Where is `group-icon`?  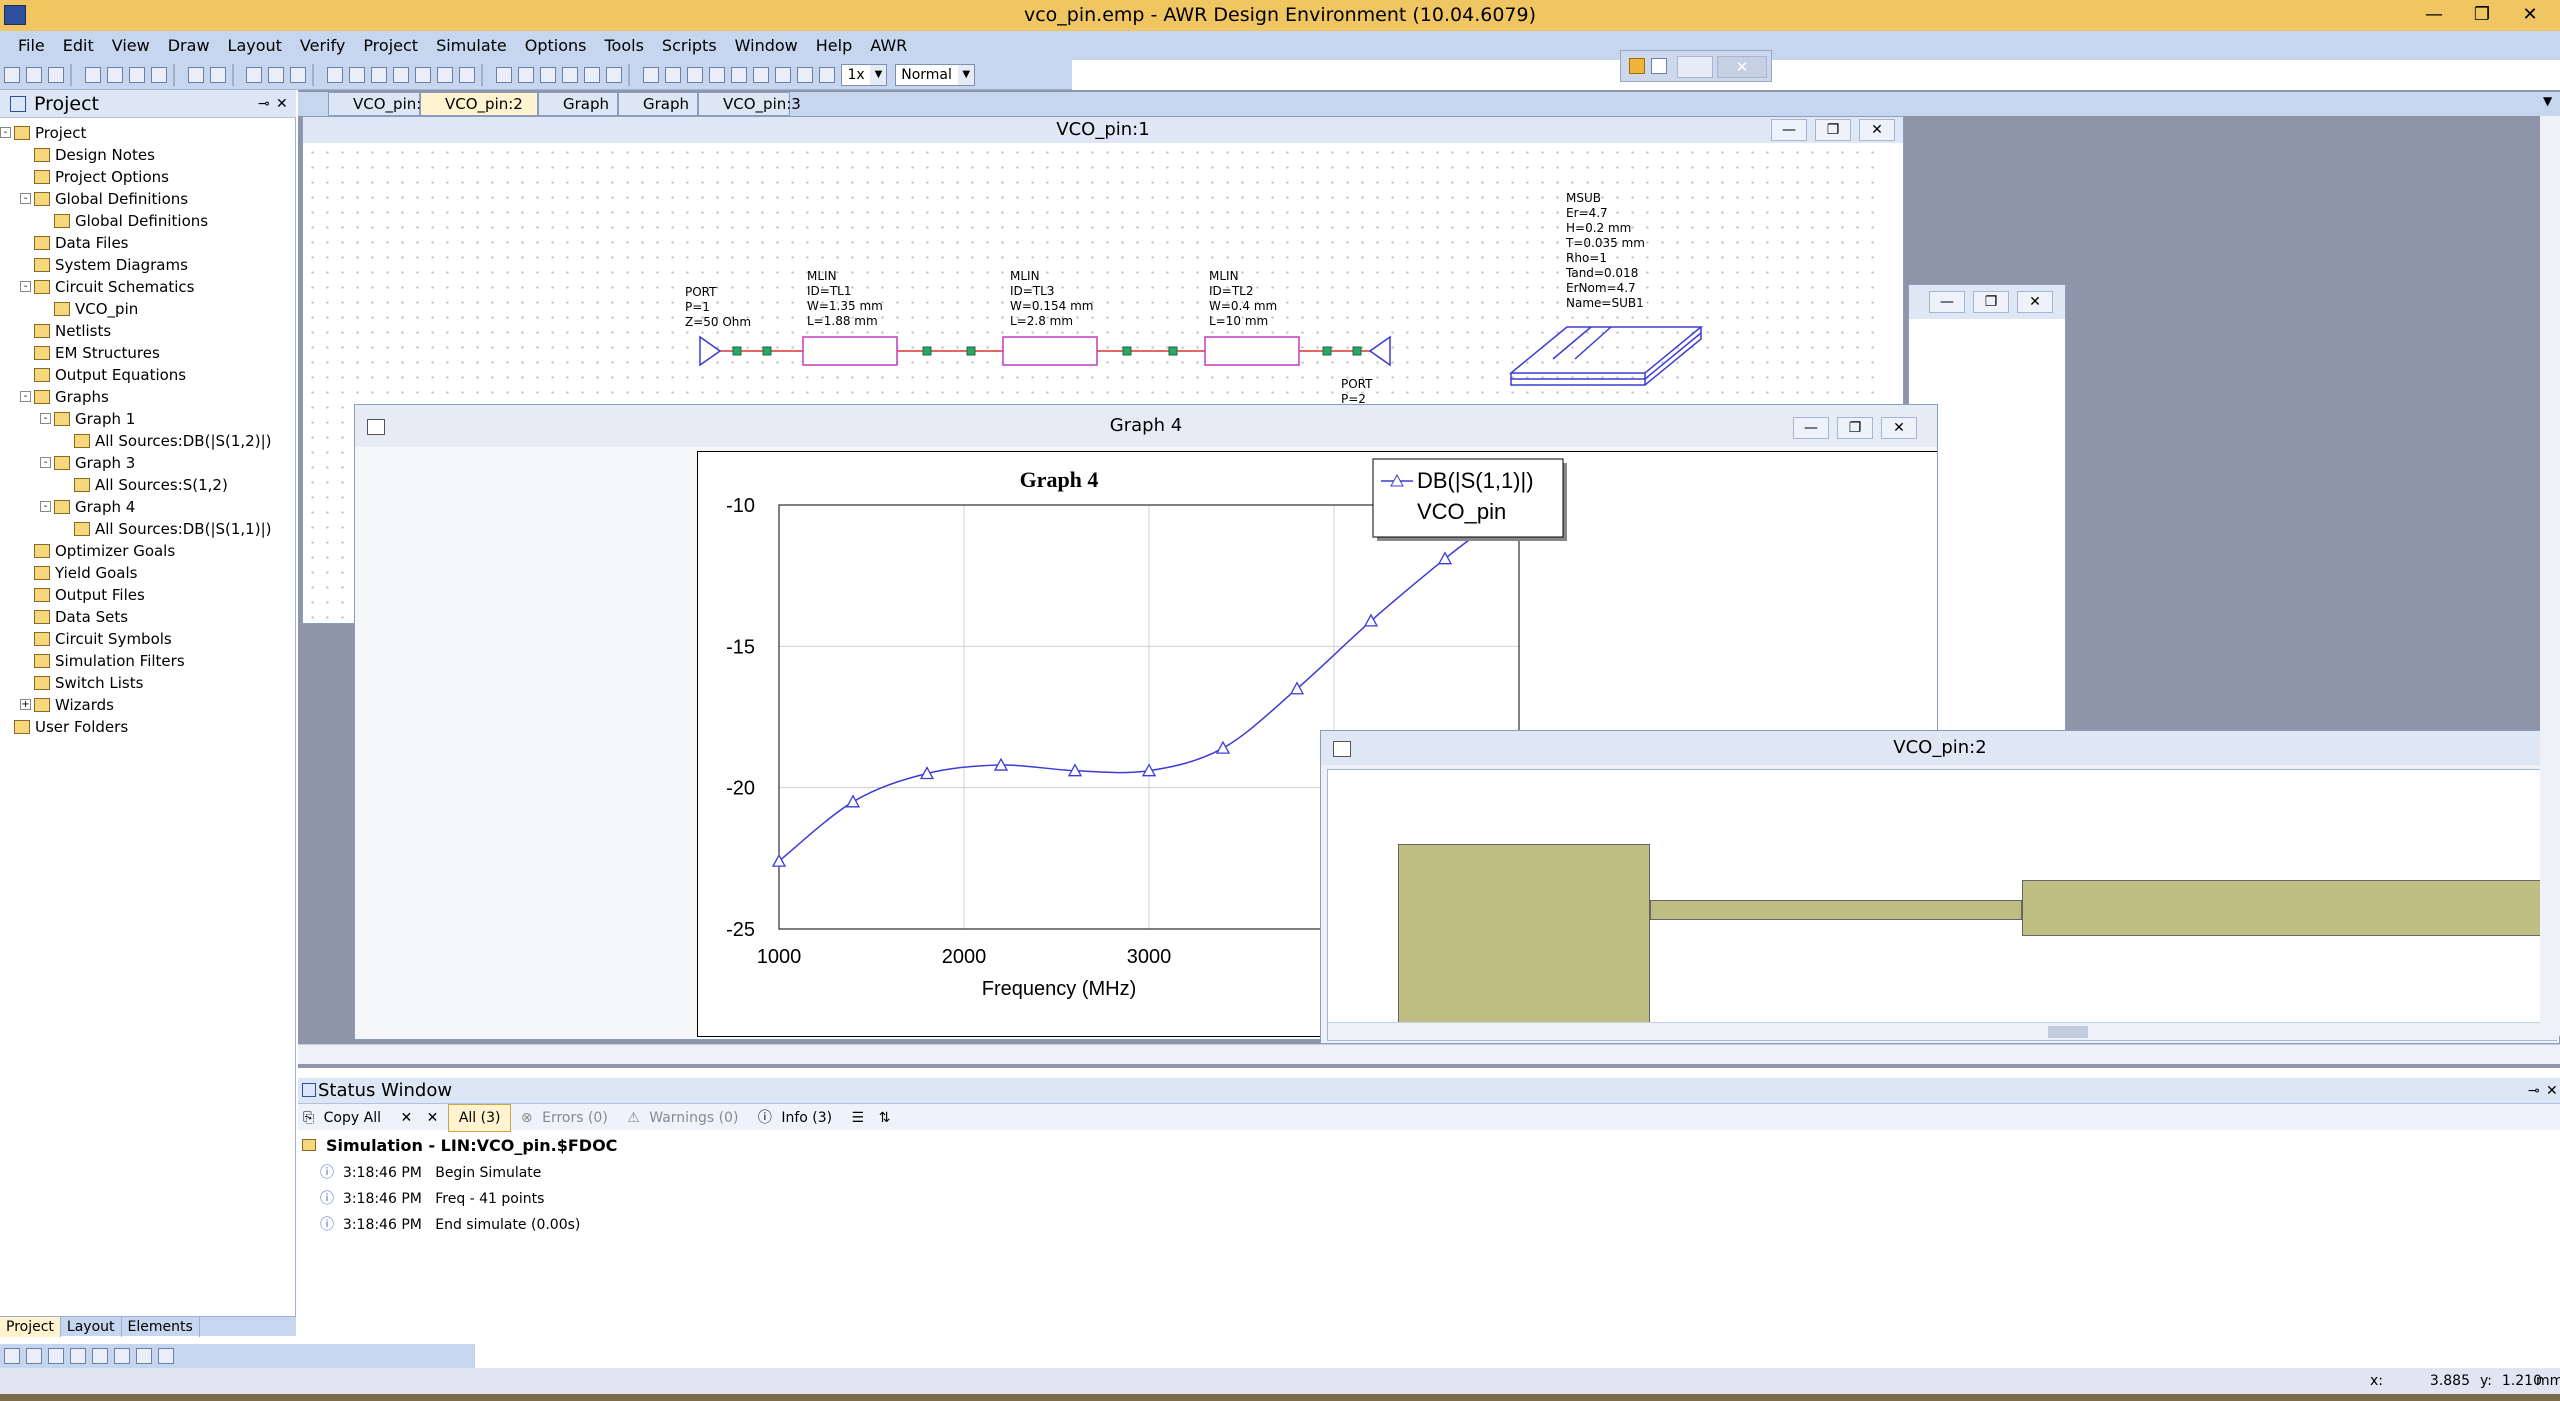
group-icon is located at coordinates (78, 1356).